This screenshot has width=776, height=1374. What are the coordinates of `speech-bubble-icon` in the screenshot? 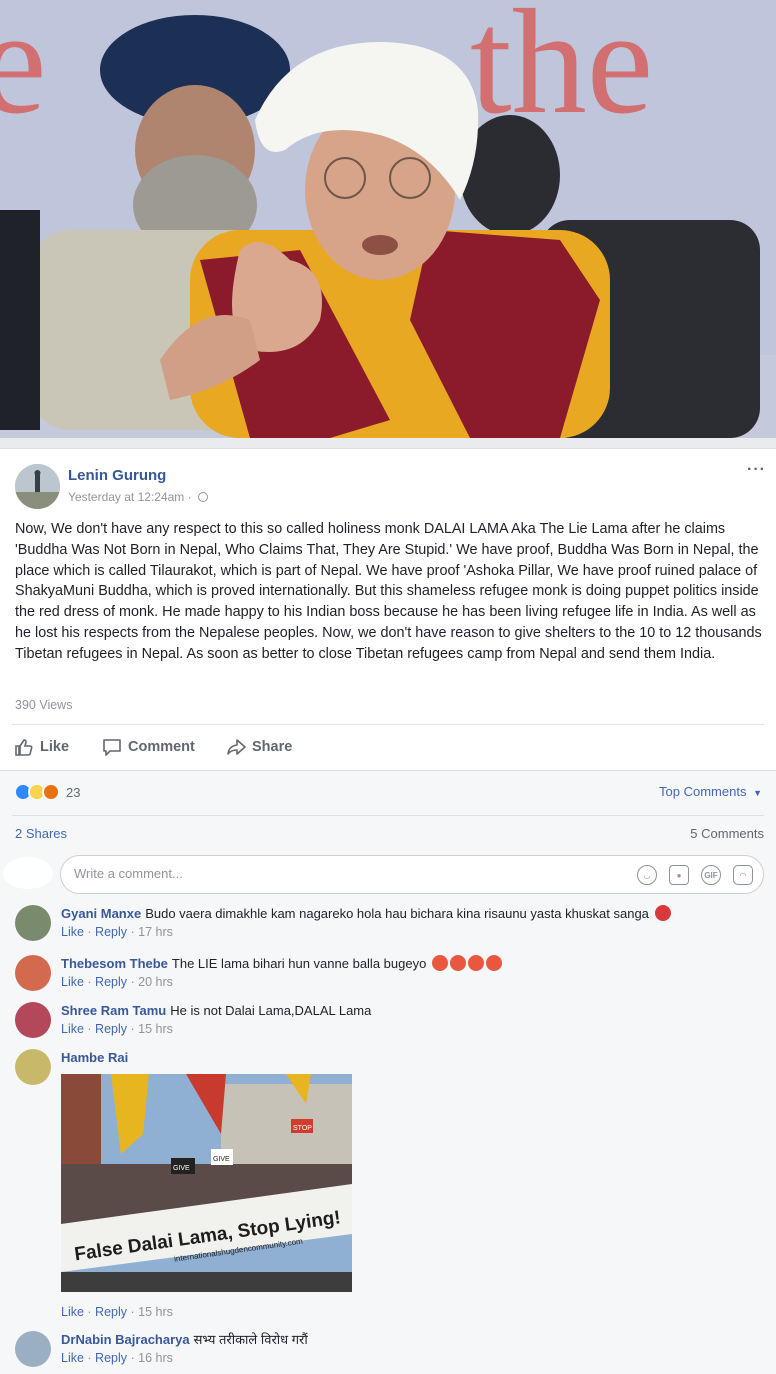 It's located at (112, 747).